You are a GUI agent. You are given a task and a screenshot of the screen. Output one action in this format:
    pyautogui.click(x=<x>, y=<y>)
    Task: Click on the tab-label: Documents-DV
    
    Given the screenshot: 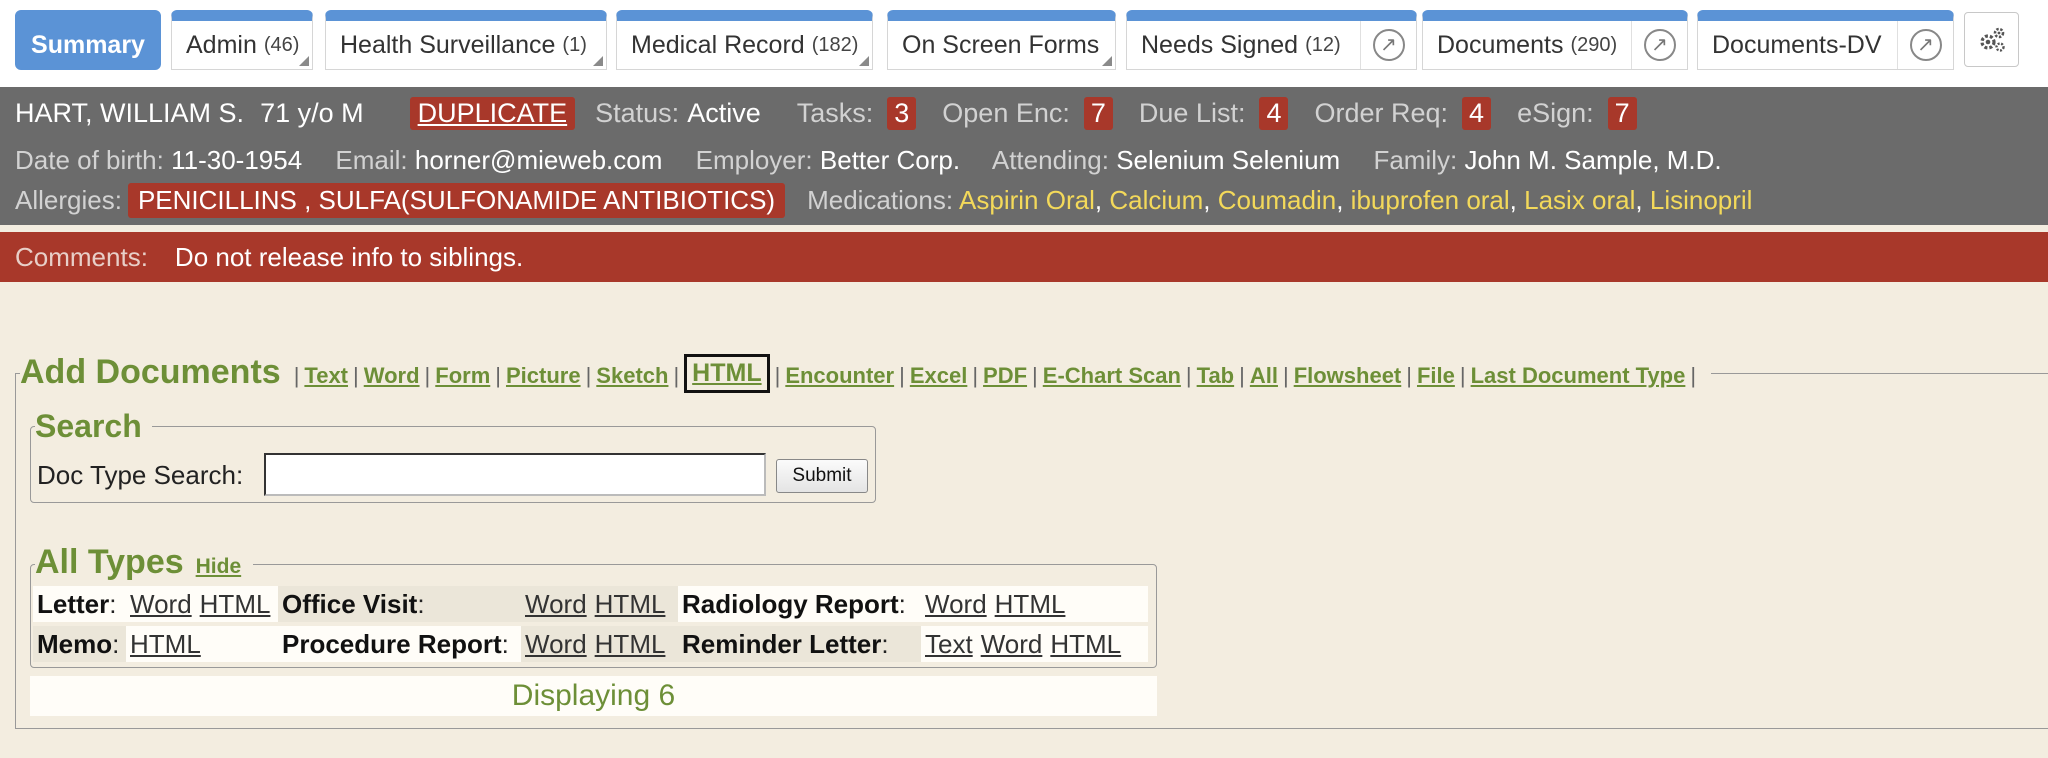 What is the action you would take?
    pyautogui.click(x=1797, y=44)
    